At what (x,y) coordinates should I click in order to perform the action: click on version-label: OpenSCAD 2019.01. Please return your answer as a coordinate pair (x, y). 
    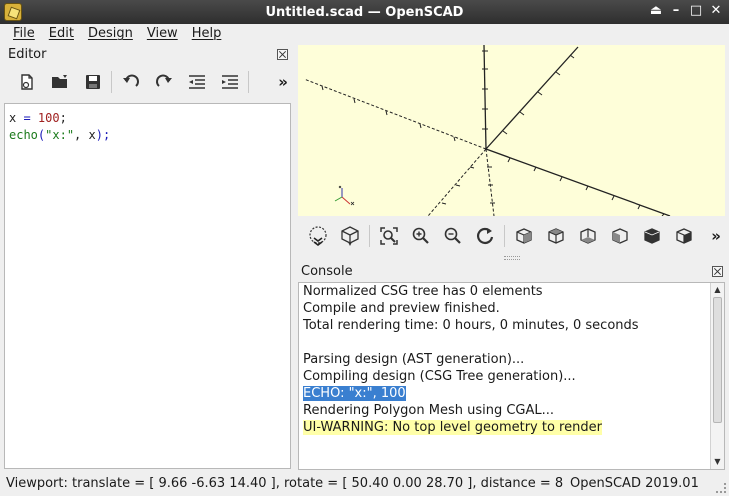
    Looking at the image, I should click on (634, 483).